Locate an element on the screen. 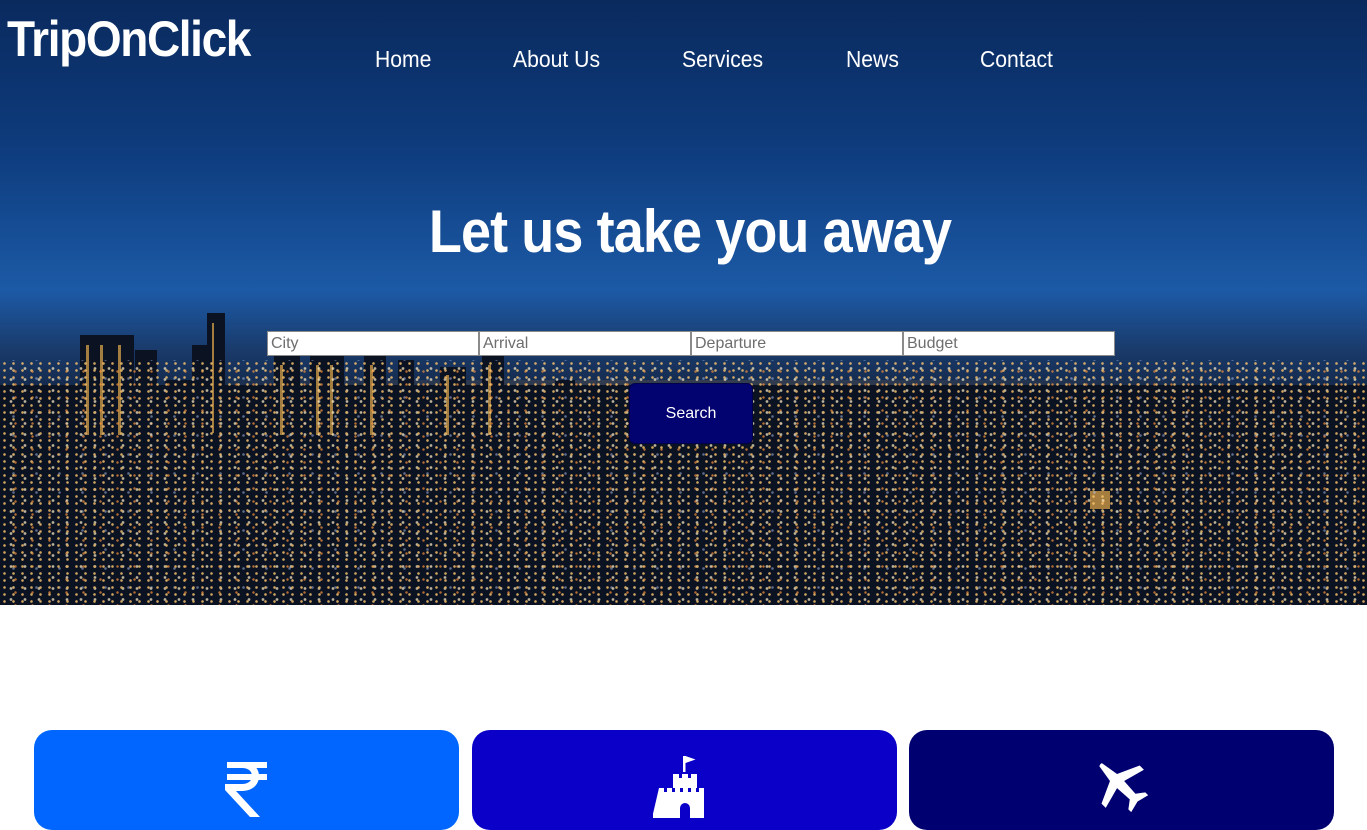  nav-home: Home is located at coordinates (403, 59).